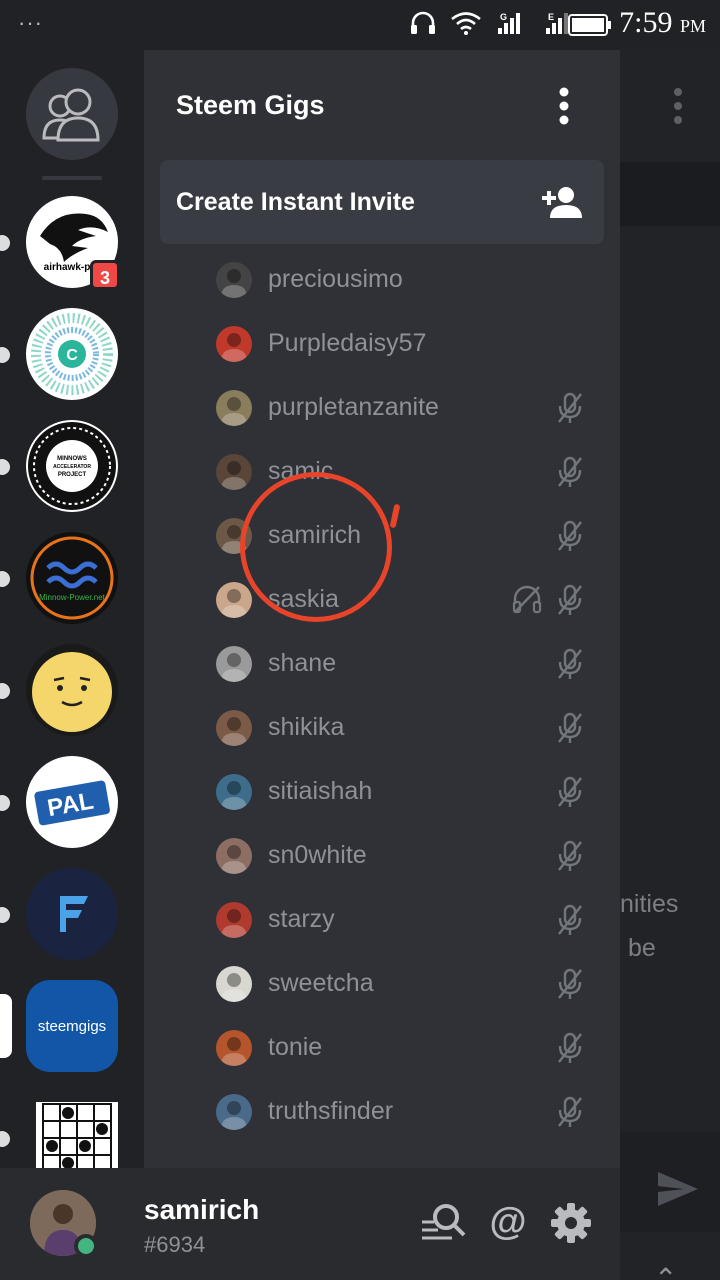  What do you see at coordinates (202, 1209) in the screenshot?
I see `username: samirich` at bounding box center [202, 1209].